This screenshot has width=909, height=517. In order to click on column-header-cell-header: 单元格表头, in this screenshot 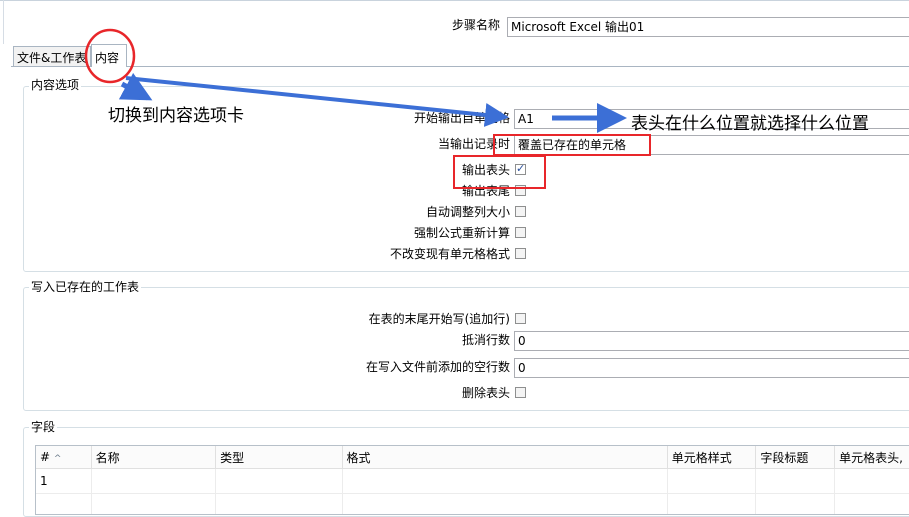, I will do `click(871, 457)`.